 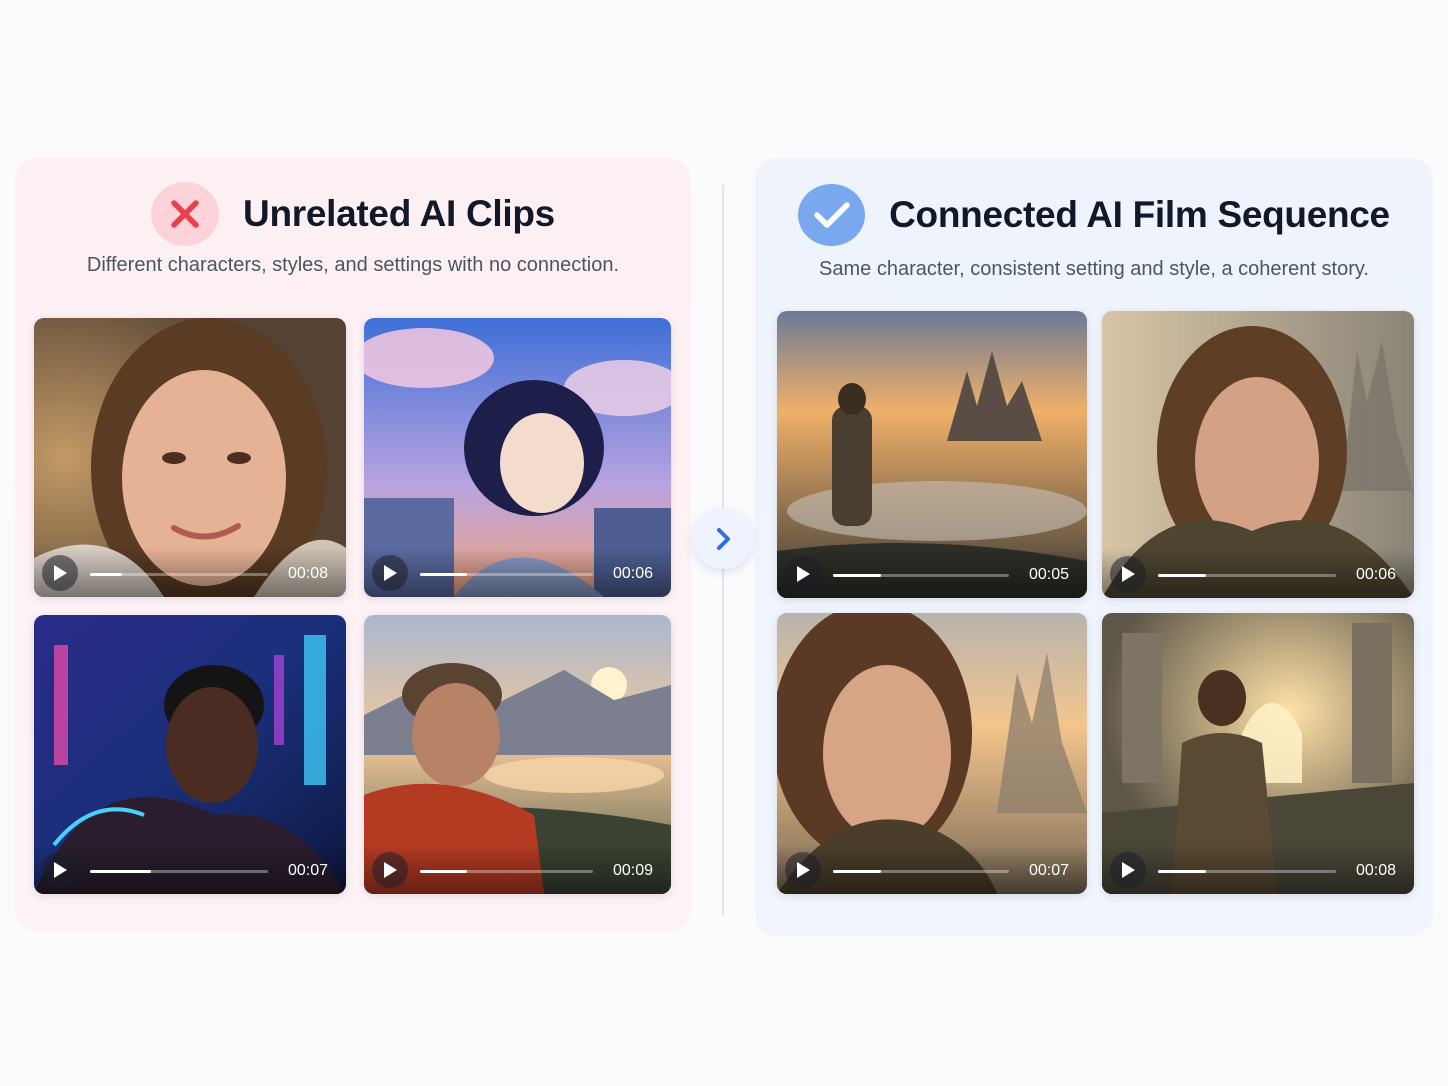 I want to click on x-icon, so click(x=185, y=214).